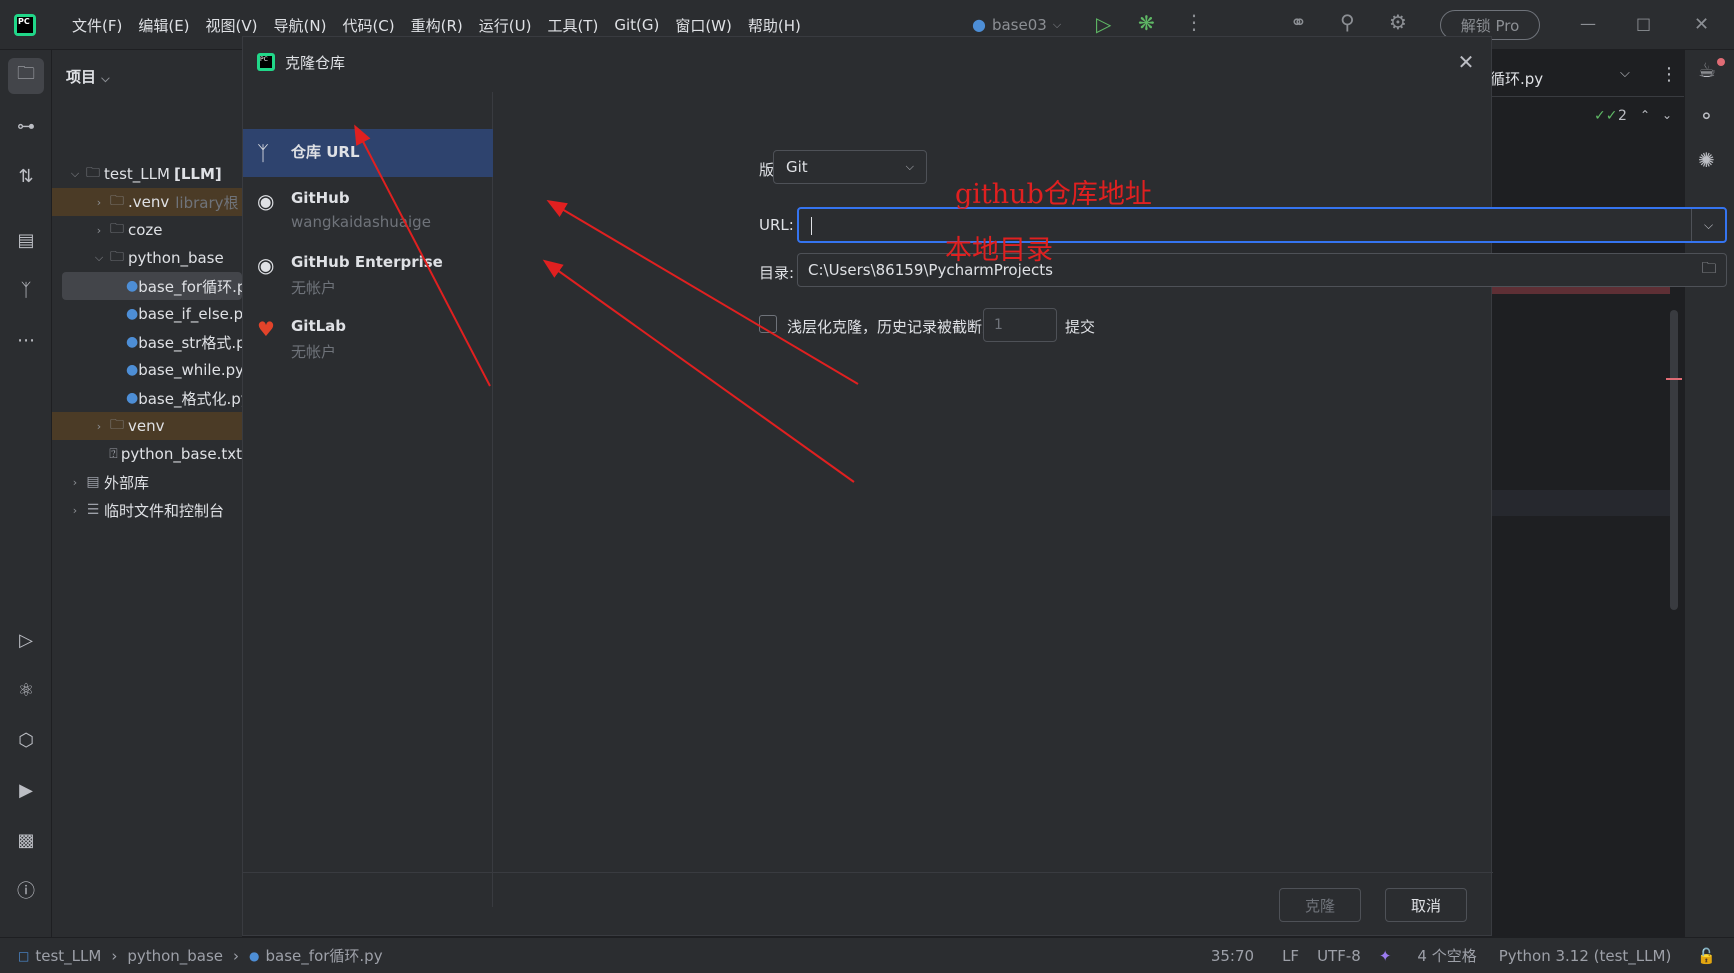  What do you see at coordinates (774, 25) in the screenshot?
I see `menu-help: 帮助(H)` at bounding box center [774, 25].